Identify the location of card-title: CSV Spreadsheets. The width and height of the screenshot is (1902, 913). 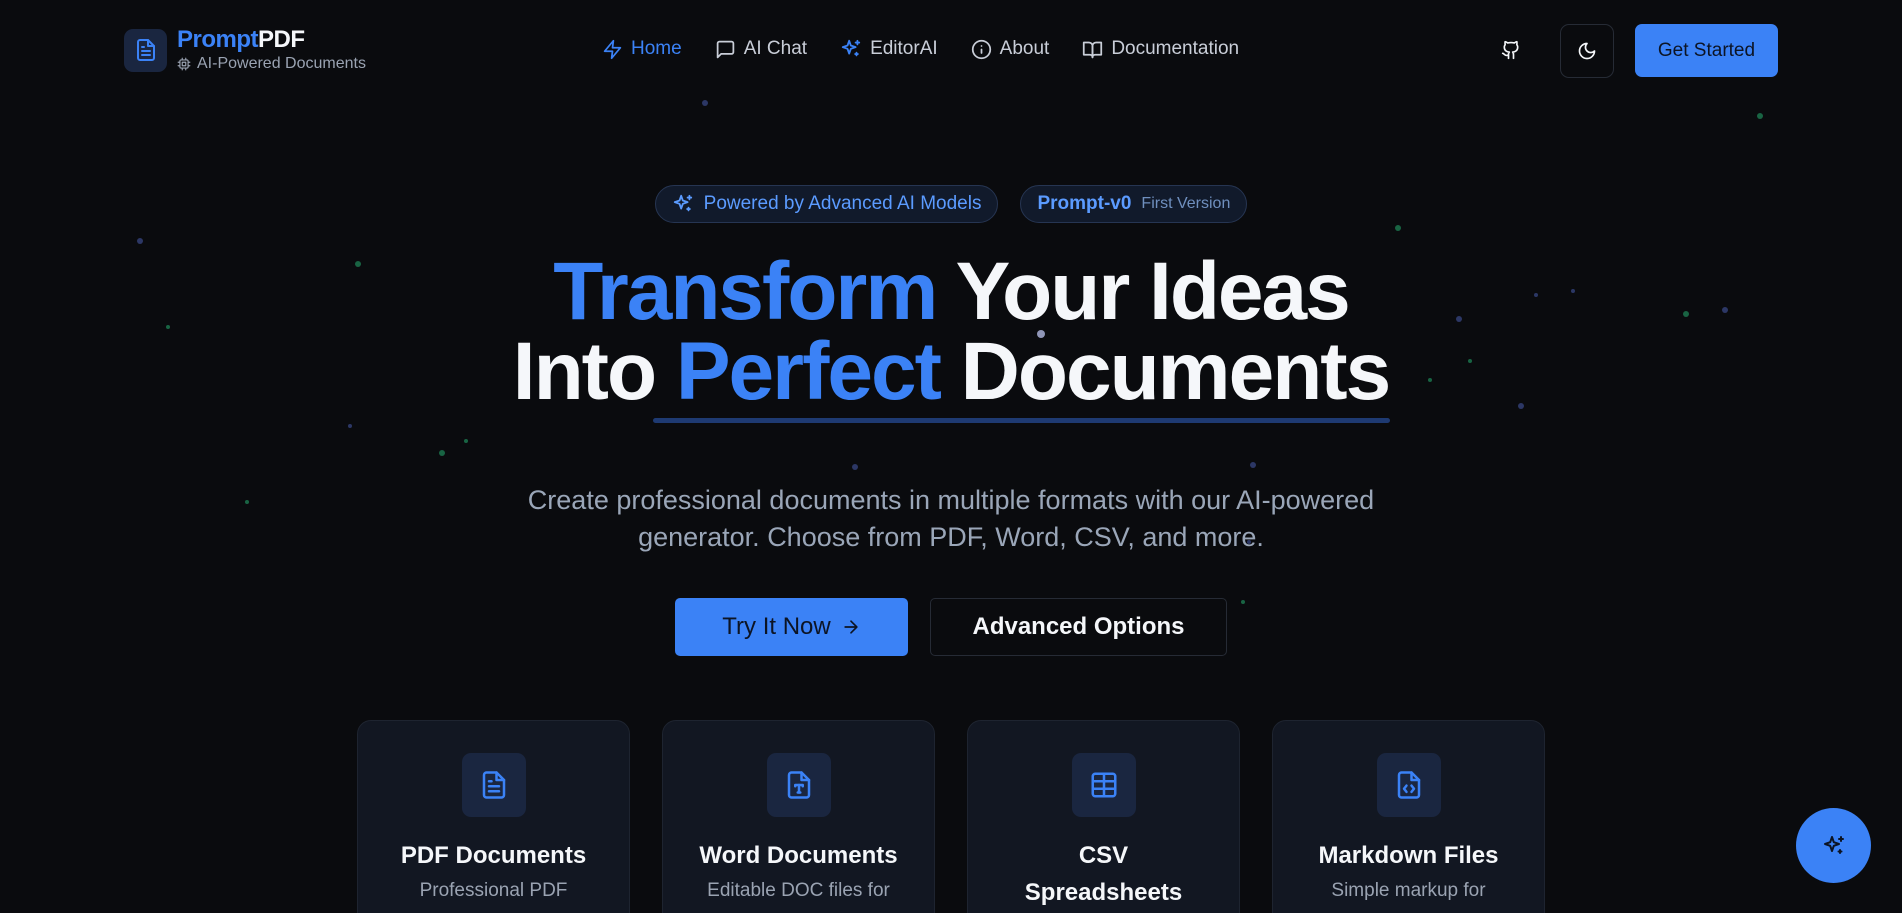
(1103, 874).